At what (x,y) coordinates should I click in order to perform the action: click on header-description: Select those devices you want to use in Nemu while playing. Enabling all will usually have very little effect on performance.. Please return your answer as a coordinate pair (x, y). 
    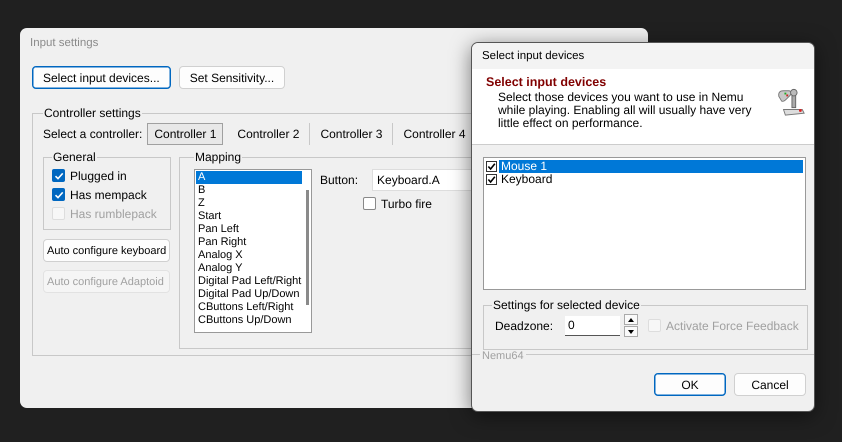
    Looking at the image, I should click on (624, 110).